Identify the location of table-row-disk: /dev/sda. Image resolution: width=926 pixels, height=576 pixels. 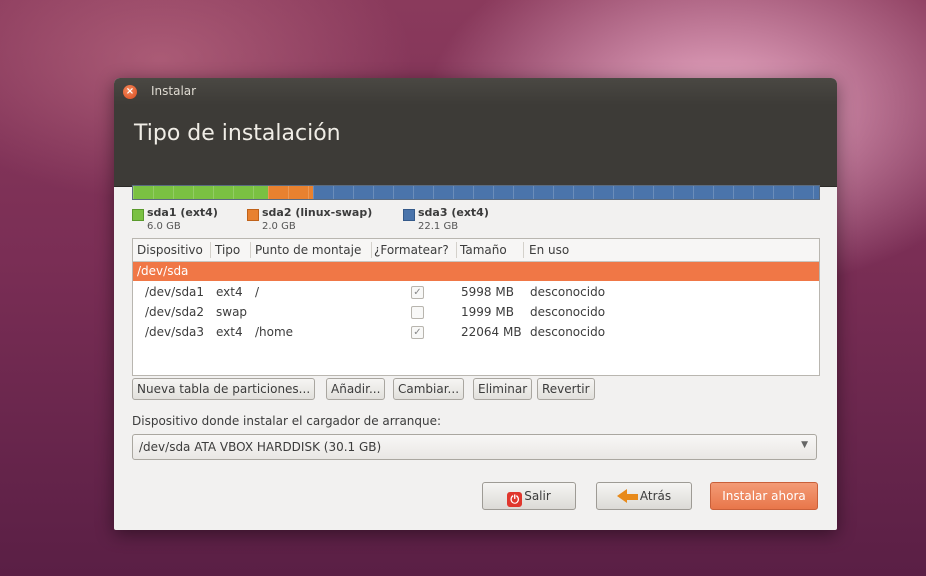
(476, 271).